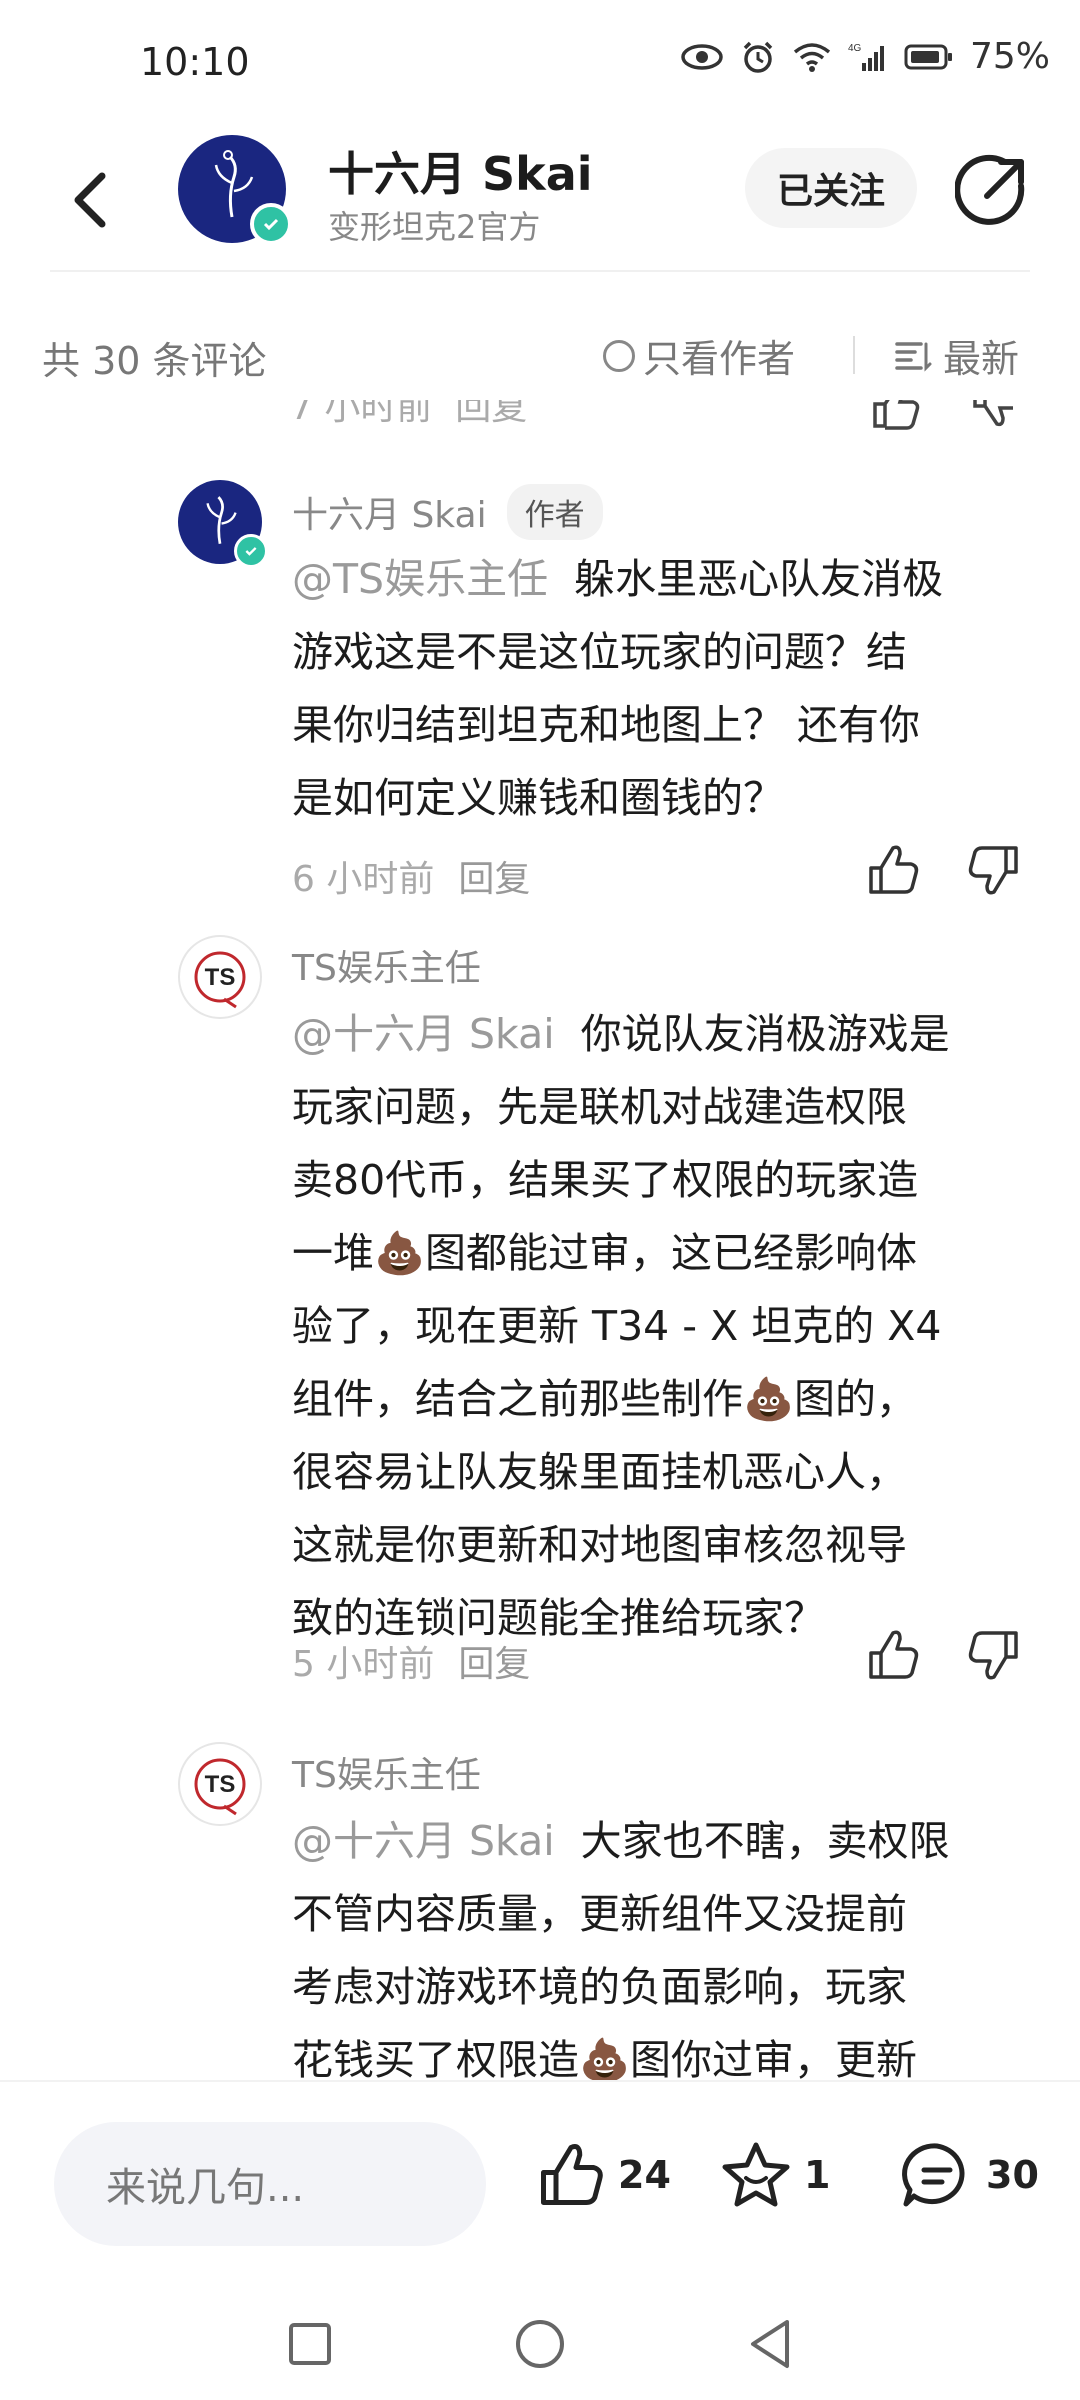 This screenshot has height=2400, width=1080. Describe the element at coordinates (719, 359) in the screenshot. I see `author-only-label: 只看作者` at that location.